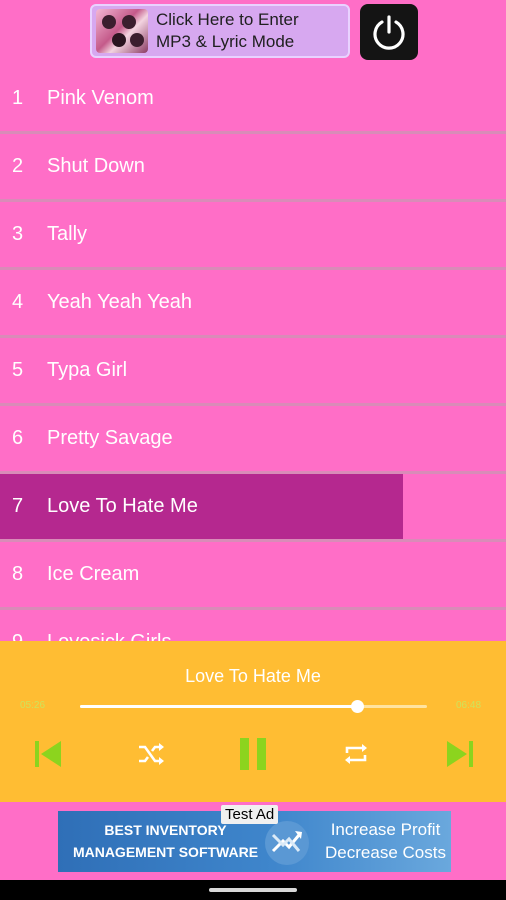 The image size is (506, 900). Describe the element at coordinates (357, 706) in the screenshot. I see `seek-thumb` at that location.